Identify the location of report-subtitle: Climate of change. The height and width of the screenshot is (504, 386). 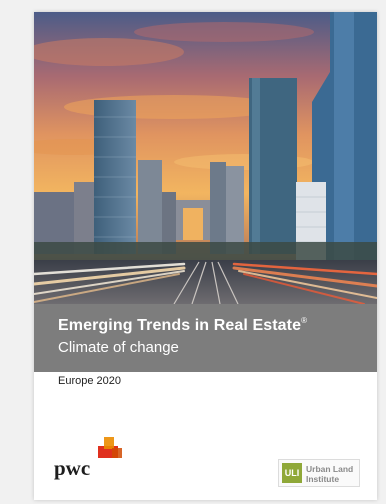
(118, 347).